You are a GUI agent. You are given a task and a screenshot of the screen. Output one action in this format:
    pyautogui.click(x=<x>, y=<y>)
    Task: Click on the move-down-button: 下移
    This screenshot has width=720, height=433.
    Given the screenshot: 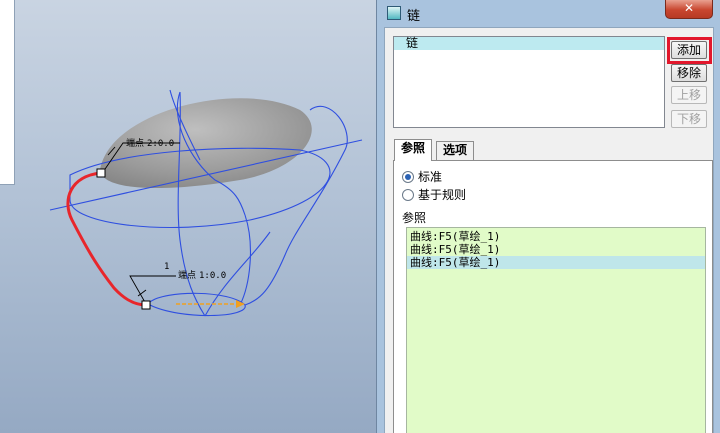 What is the action you would take?
    pyautogui.click(x=689, y=119)
    